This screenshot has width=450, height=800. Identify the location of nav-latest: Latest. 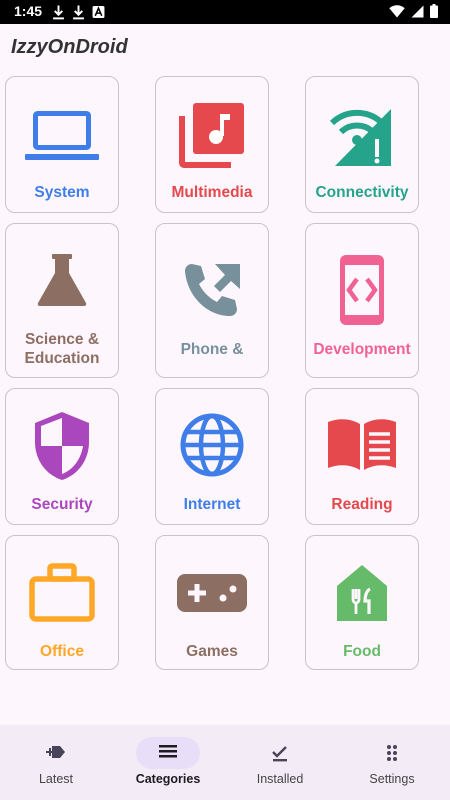
(56, 762).